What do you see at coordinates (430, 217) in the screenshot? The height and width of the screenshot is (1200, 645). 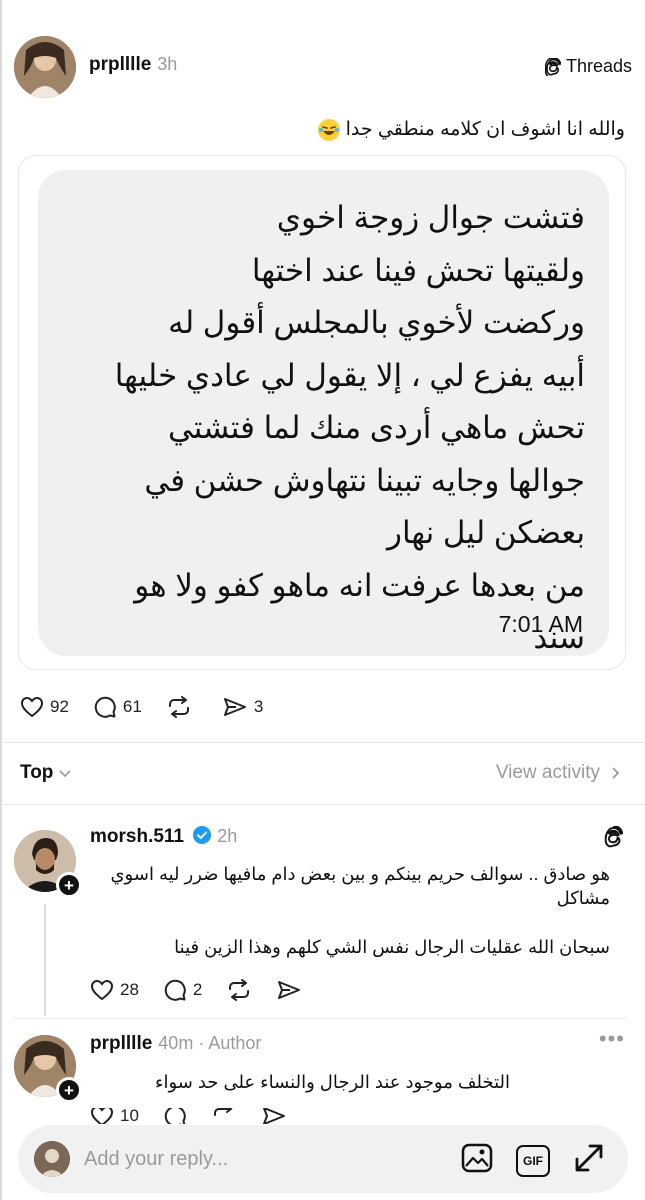 I see `message-line: فتشت جوال زوجة اخوي` at bounding box center [430, 217].